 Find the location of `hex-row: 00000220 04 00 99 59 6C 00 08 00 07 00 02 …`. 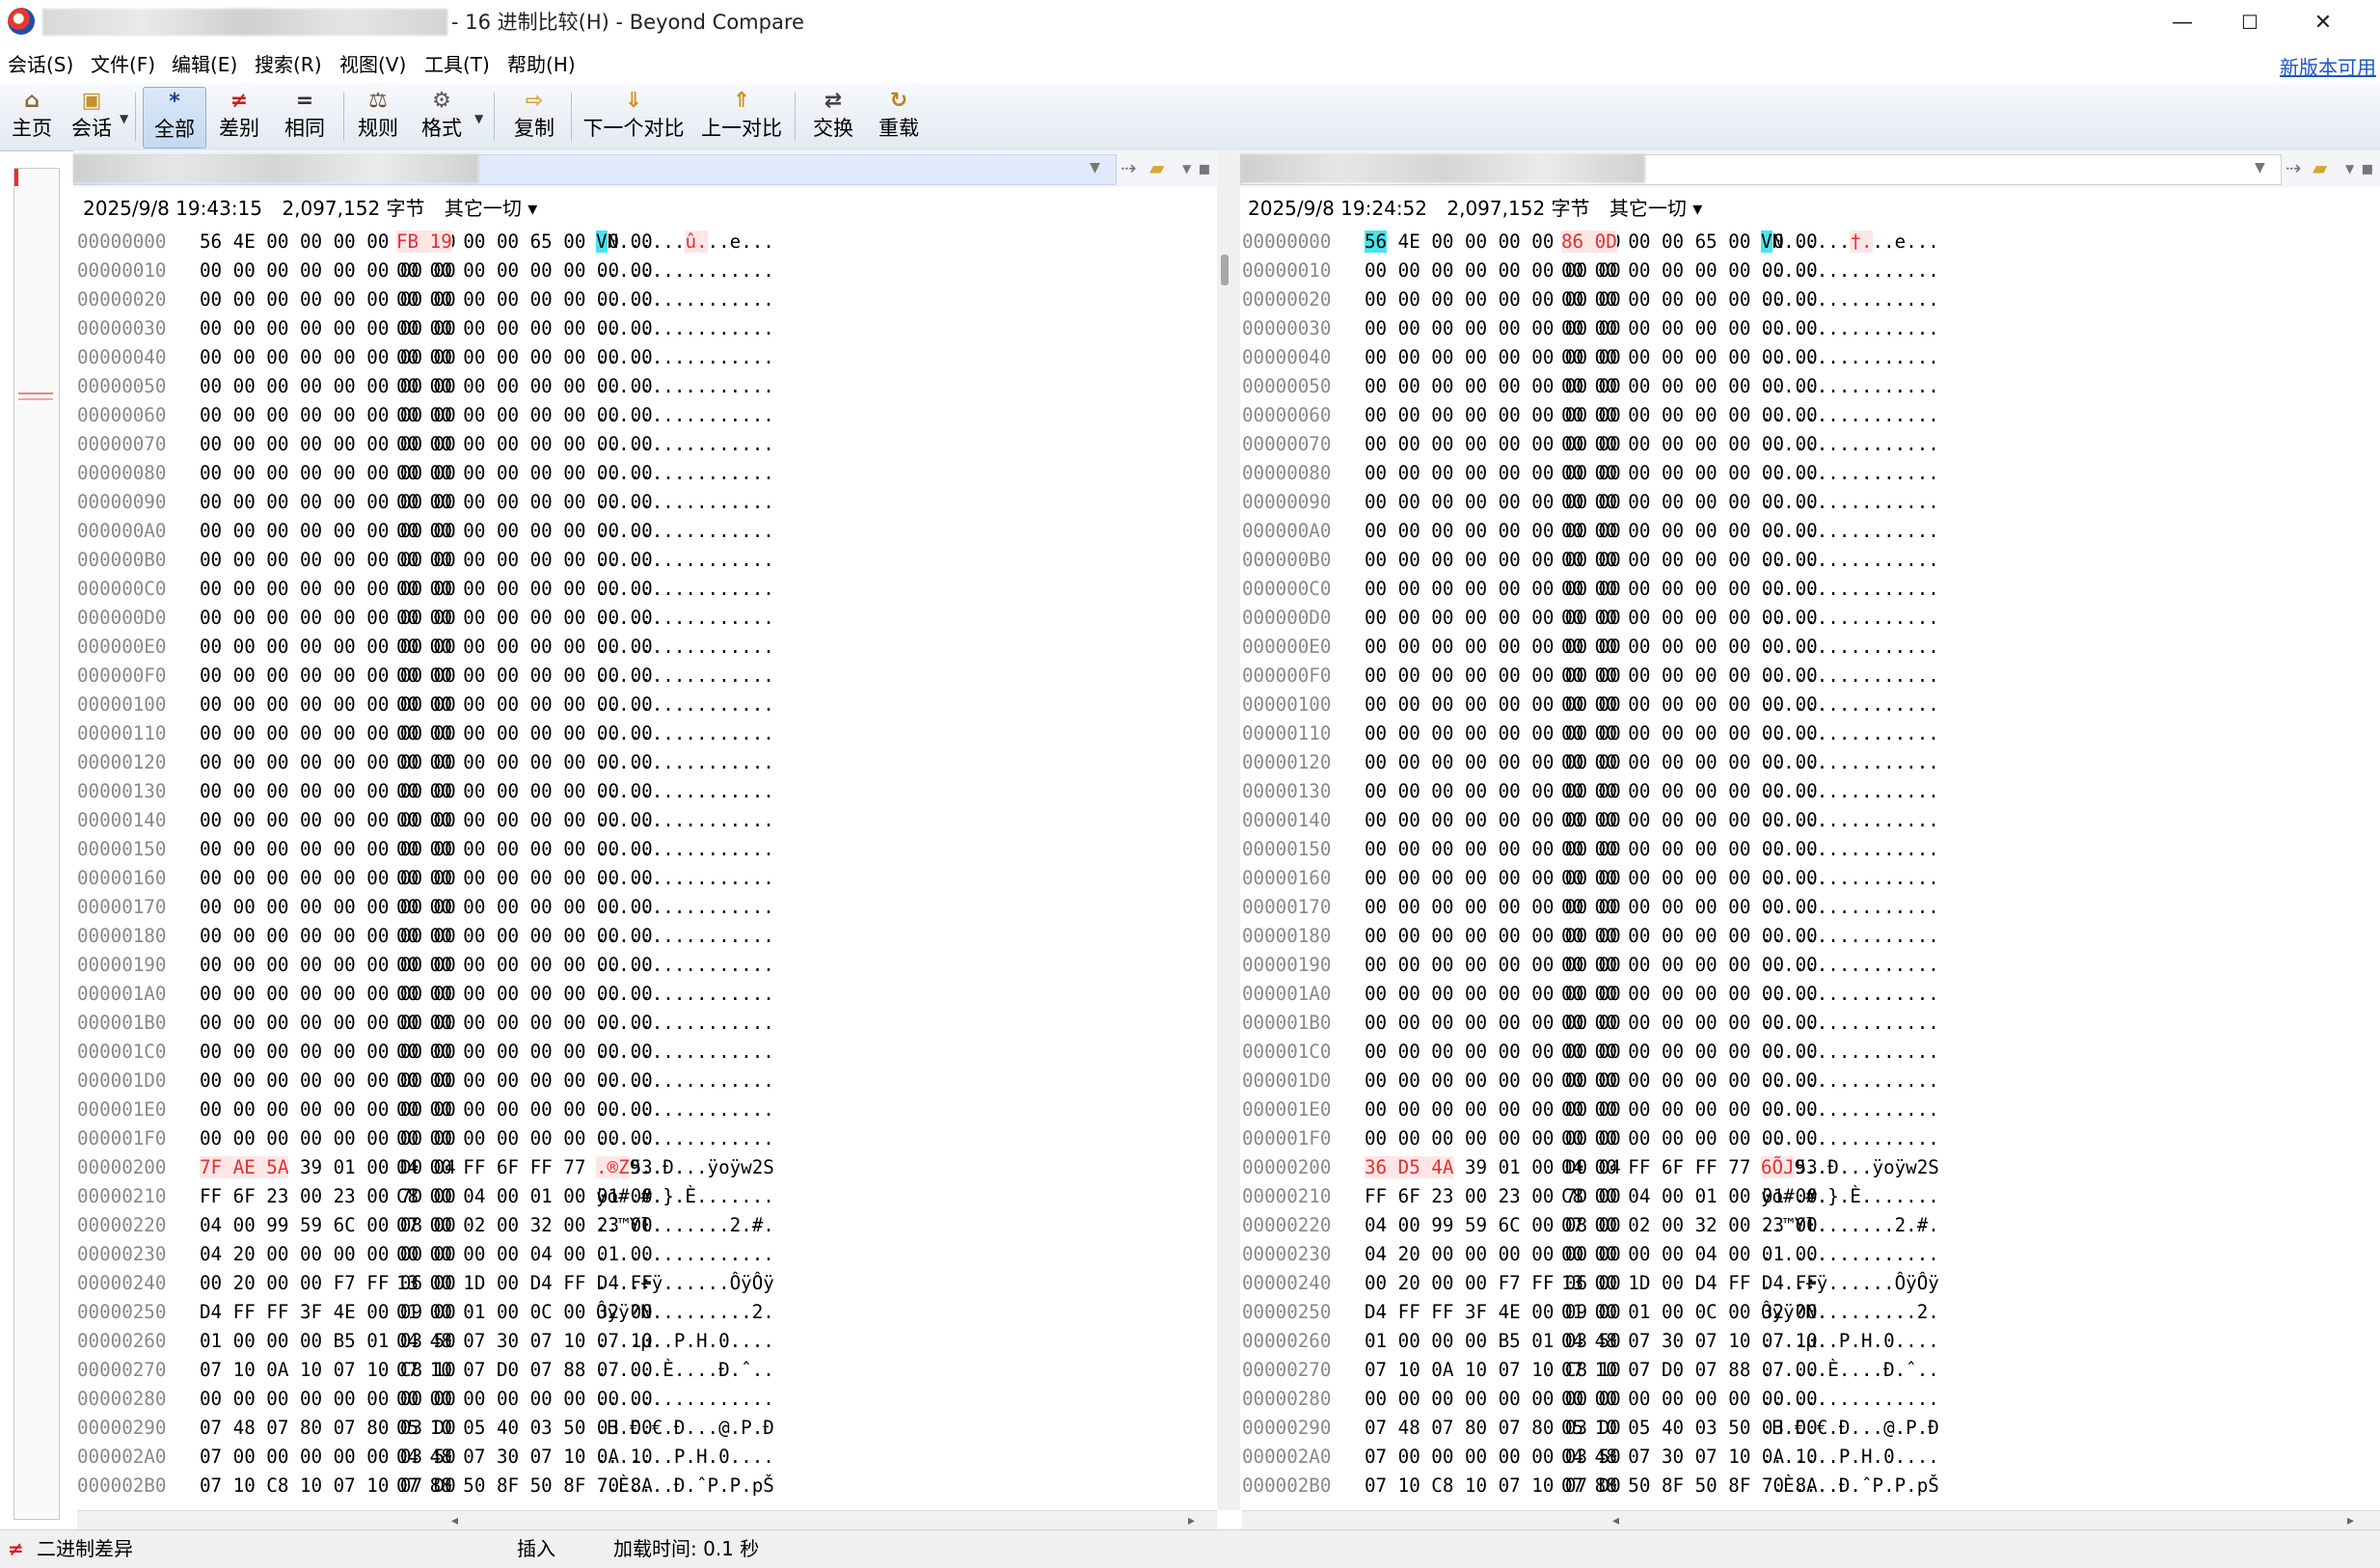

hex-row: 00000220 04 00 99 59 6C 00 08 00 07 00 02 … is located at coordinates (647, 1226).